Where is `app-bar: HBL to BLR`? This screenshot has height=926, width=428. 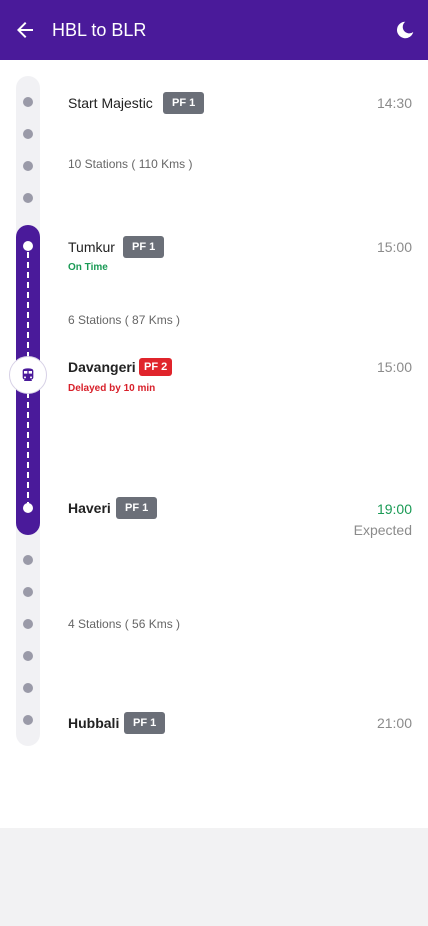 app-bar: HBL to BLR is located at coordinates (214, 30).